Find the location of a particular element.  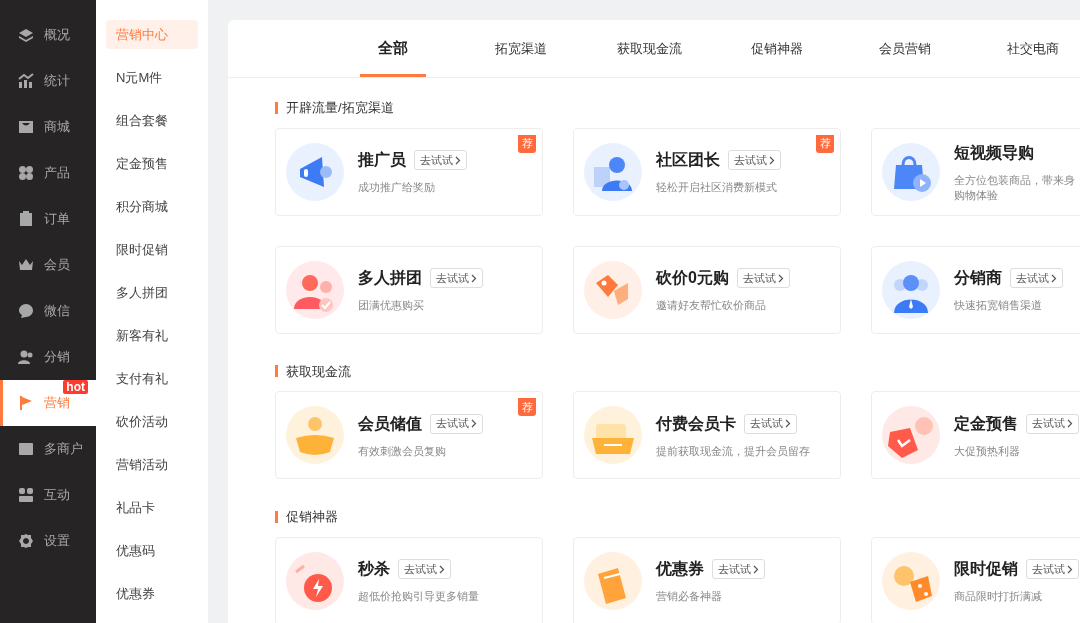

feature-card: 定金预售 去试试 大促预热利器 is located at coordinates (975, 435).